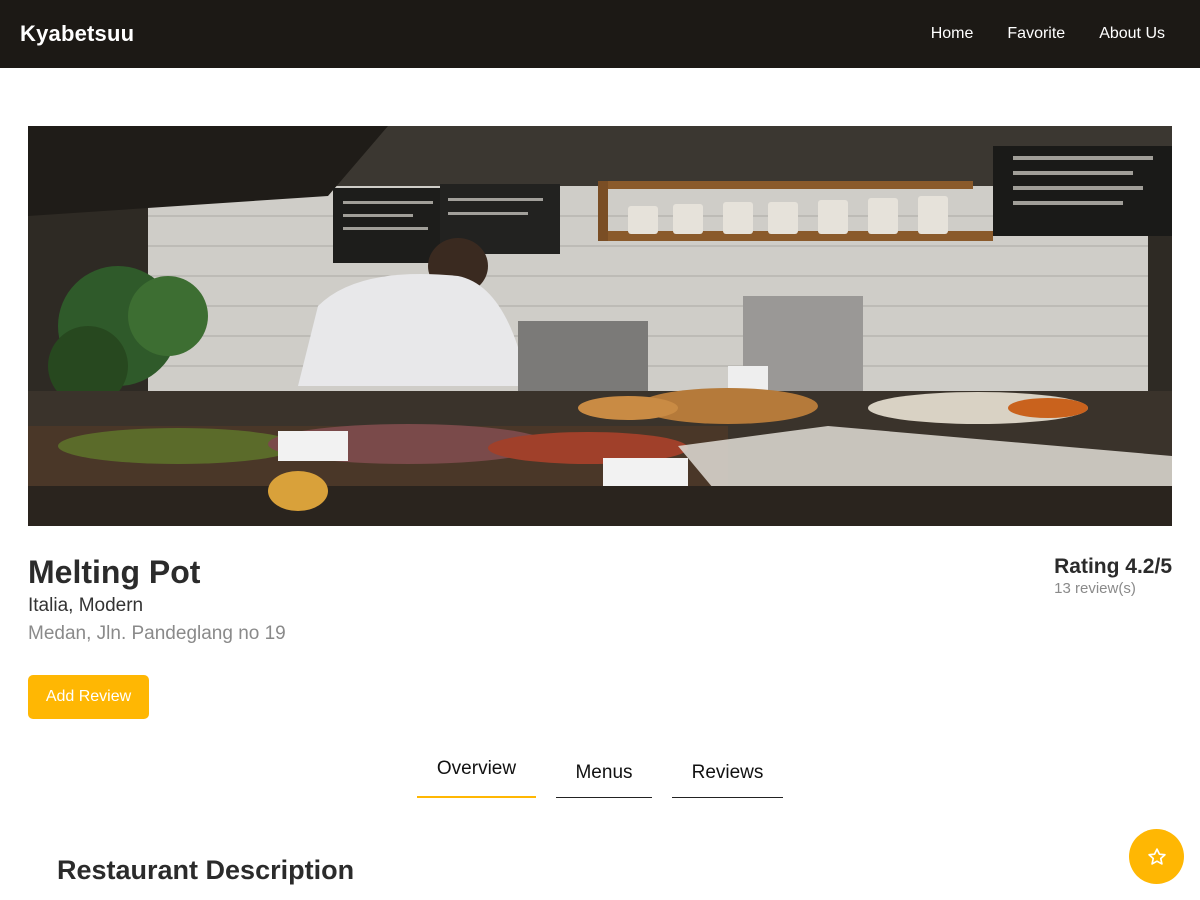 The height and width of the screenshot is (900, 1200). What do you see at coordinates (77, 34) in the screenshot?
I see `brand-logo: Kyabetsuu` at bounding box center [77, 34].